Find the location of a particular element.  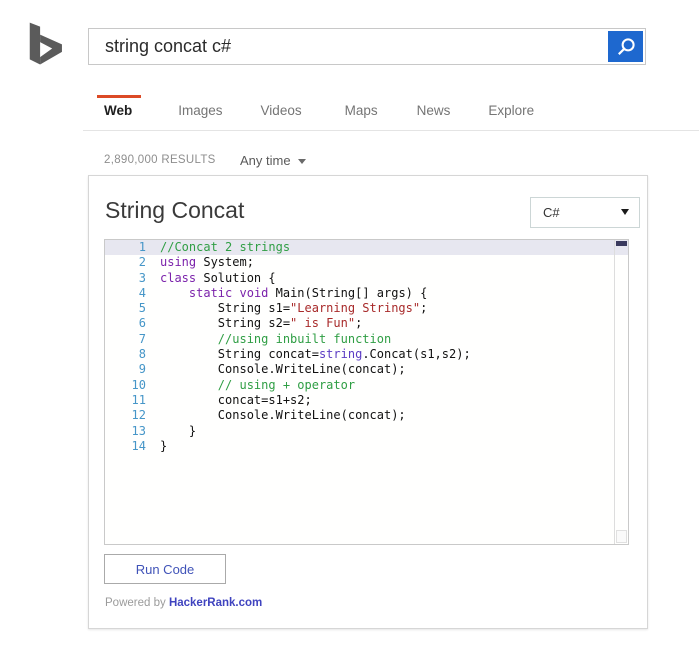

chevron-down-icon is located at coordinates (301, 161).